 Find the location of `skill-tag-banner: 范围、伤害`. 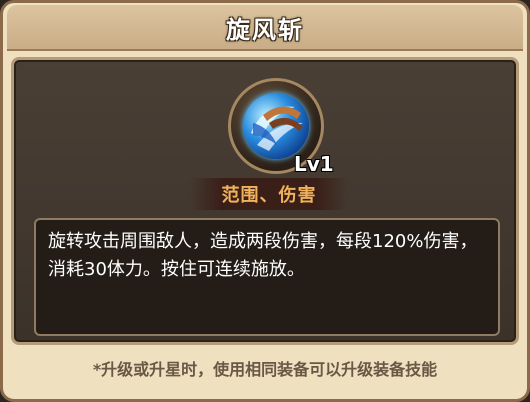

skill-tag-banner: 范围、伤害 is located at coordinates (269, 194).